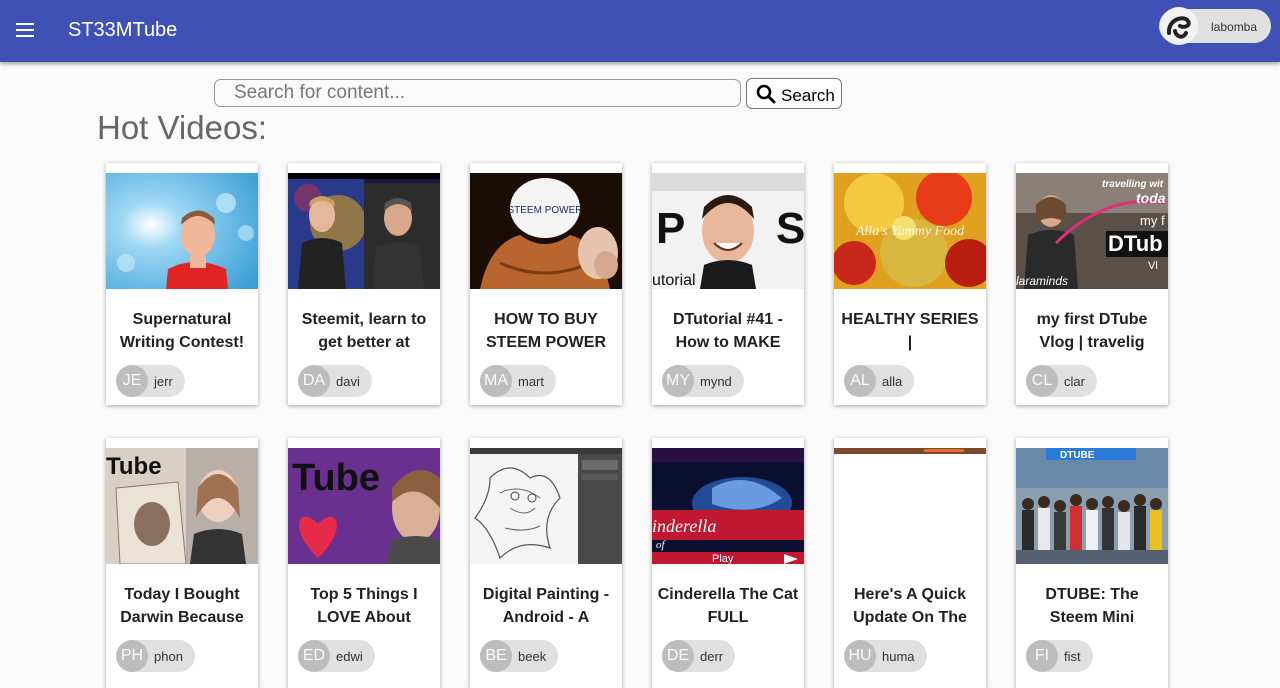 The image size is (1280, 688). I want to click on video-title: Supernatural Writing Contest!, so click(182, 331).